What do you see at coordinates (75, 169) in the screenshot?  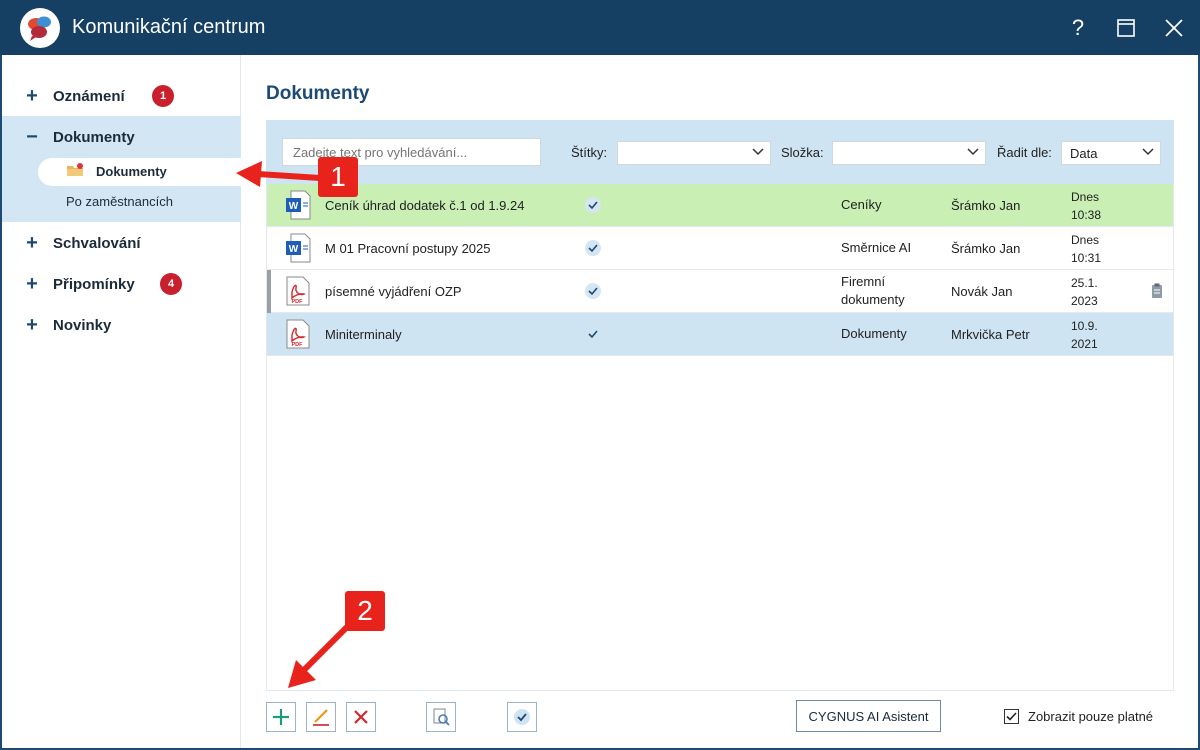 I see `documents-folder-icon` at bounding box center [75, 169].